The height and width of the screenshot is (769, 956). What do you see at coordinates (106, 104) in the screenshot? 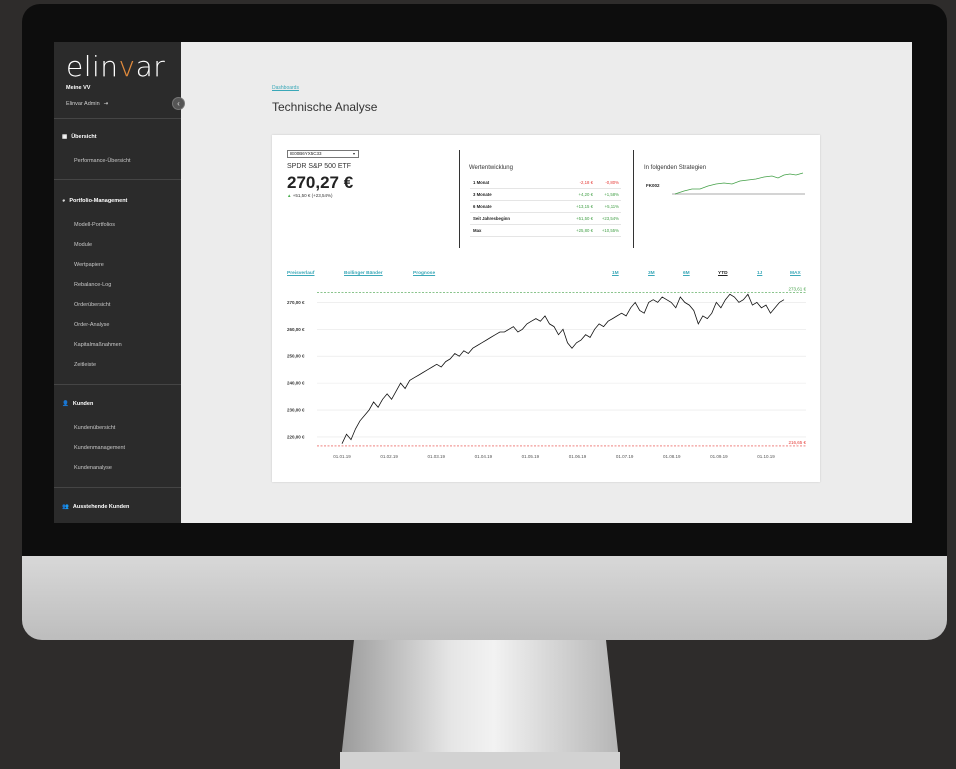
I see `logout-icon: ⇥` at bounding box center [106, 104].